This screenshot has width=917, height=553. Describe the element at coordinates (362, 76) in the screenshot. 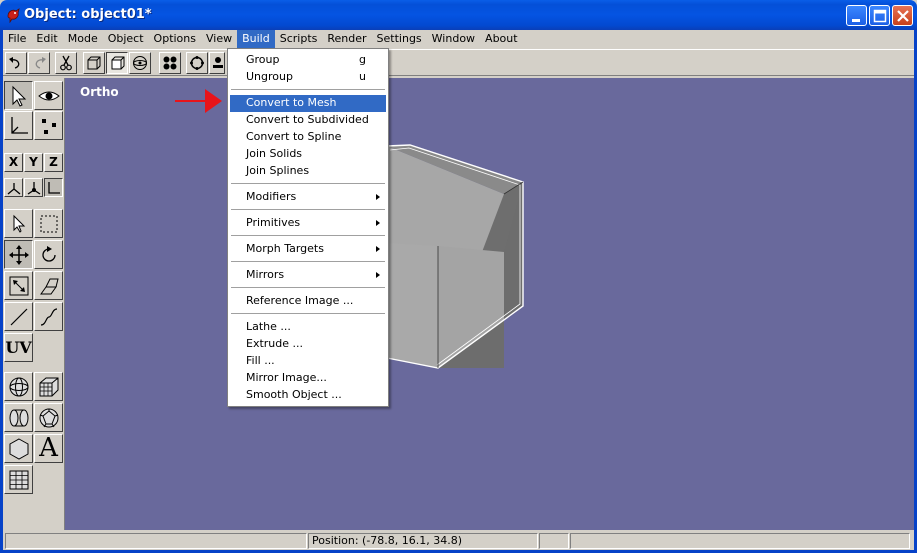

I see `menuitem-shortcut: u` at that location.